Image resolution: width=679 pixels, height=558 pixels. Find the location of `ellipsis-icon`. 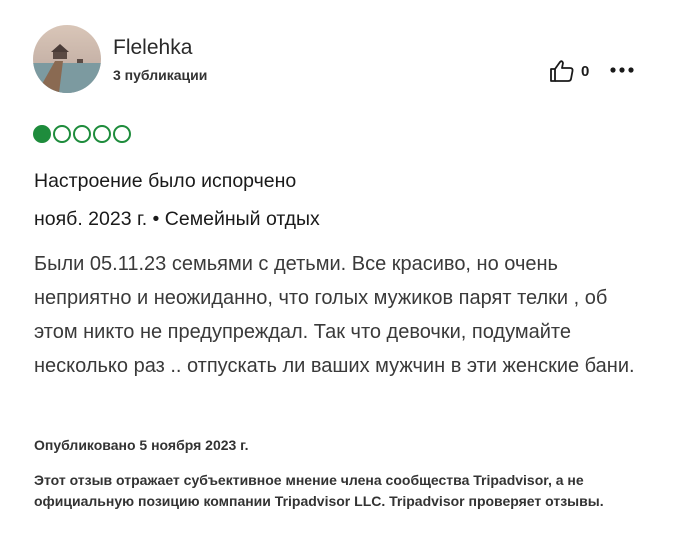

ellipsis-icon is located at coordinates (622, 70).